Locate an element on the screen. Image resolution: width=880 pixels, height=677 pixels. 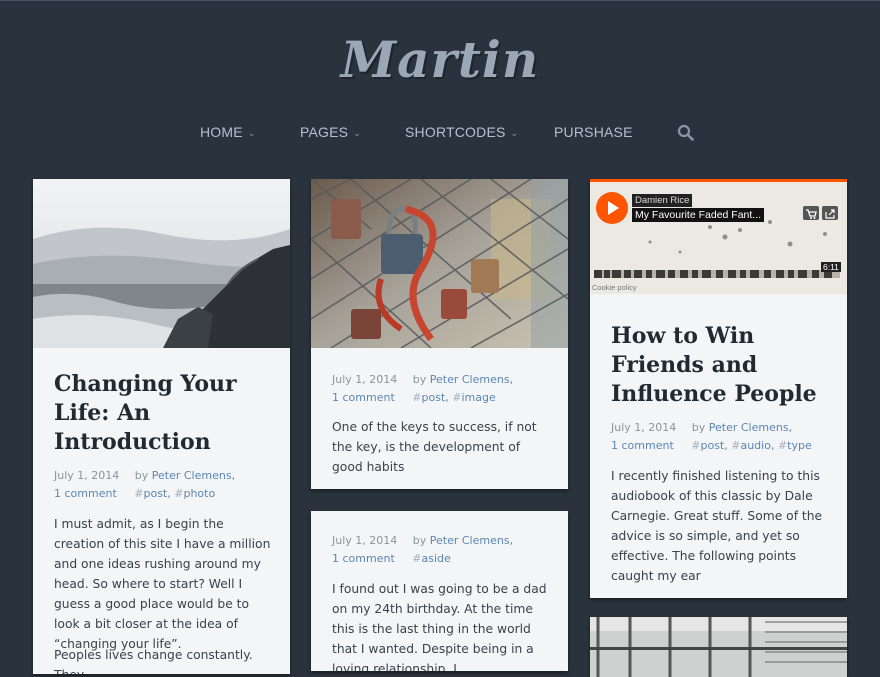
nav-label: PURSHASE is located at coordinates (593, 132).